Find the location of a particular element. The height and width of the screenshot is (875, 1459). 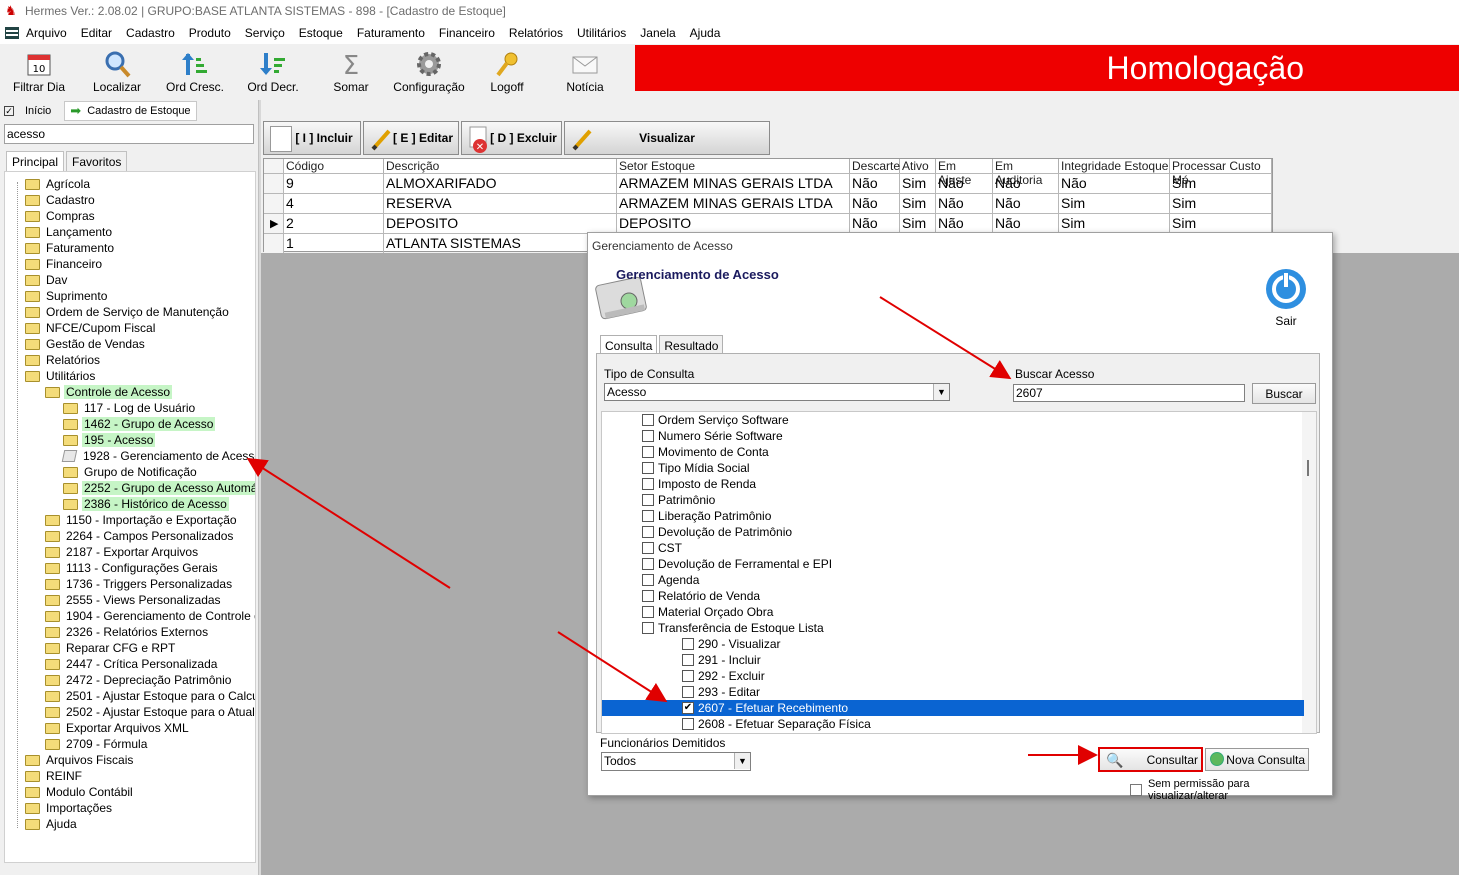

menu-item-7: Financeiro is located at coordinates (467, 33).